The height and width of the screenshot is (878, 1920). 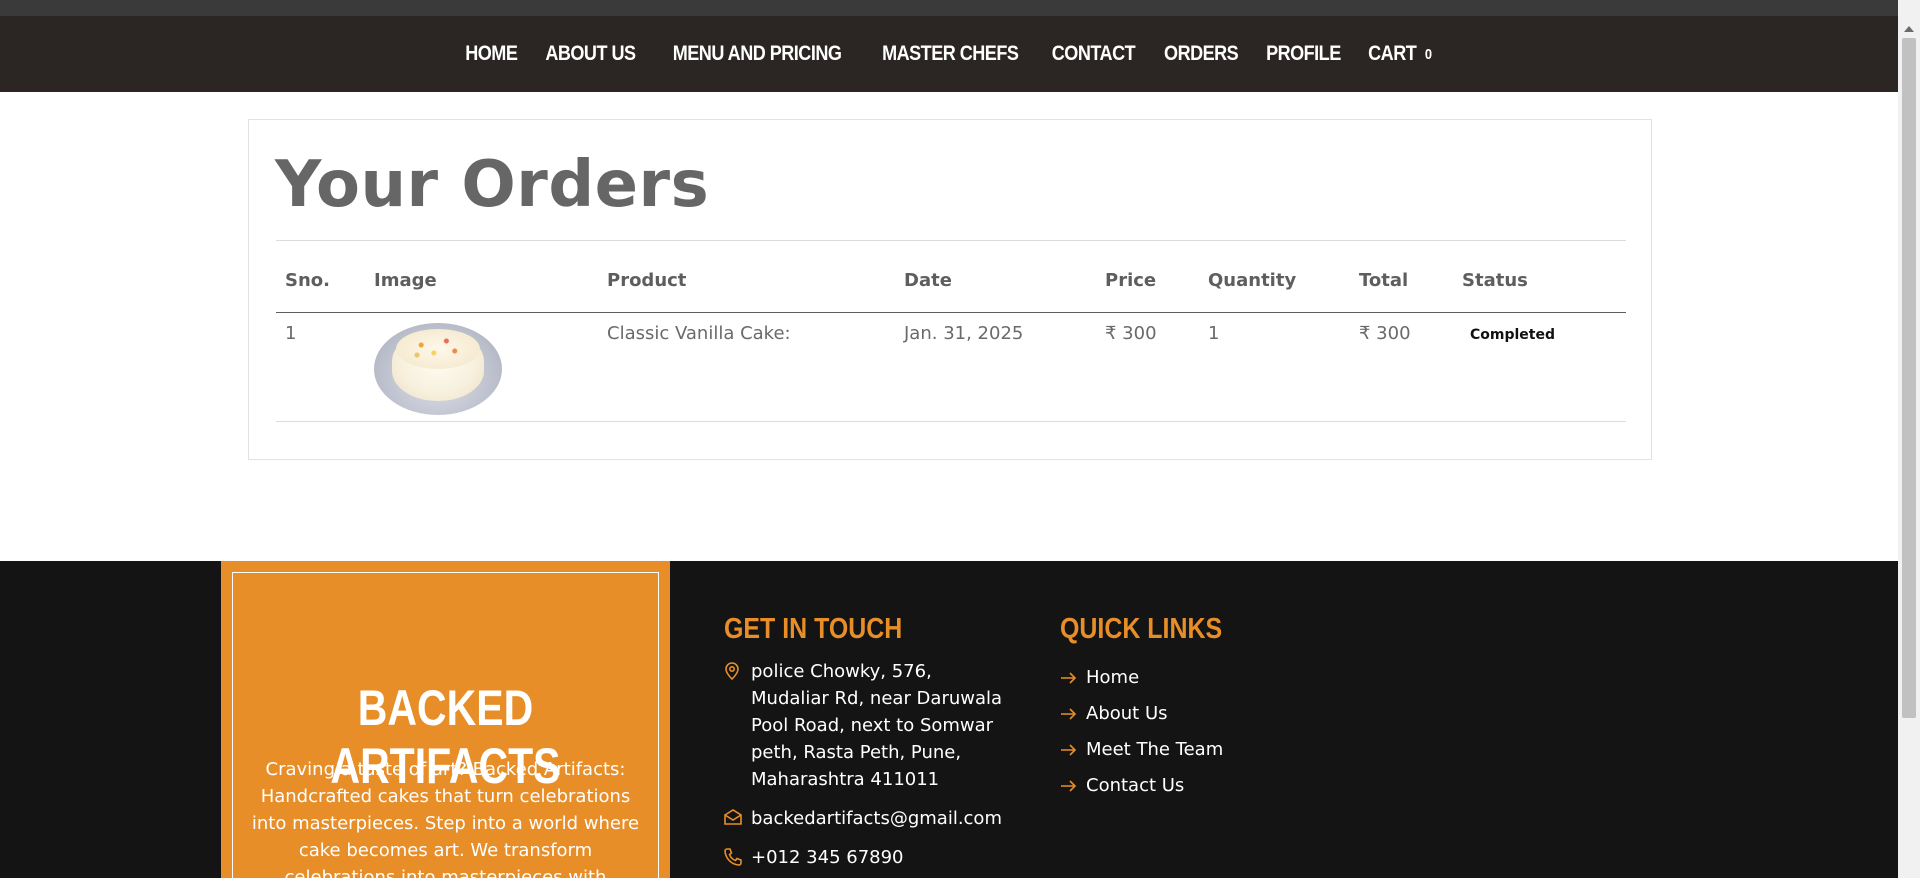 What do you see at coordinates (492, 185) in the screenshot?
I see `page-title: Your Orders` at bounding box center [492, 185].